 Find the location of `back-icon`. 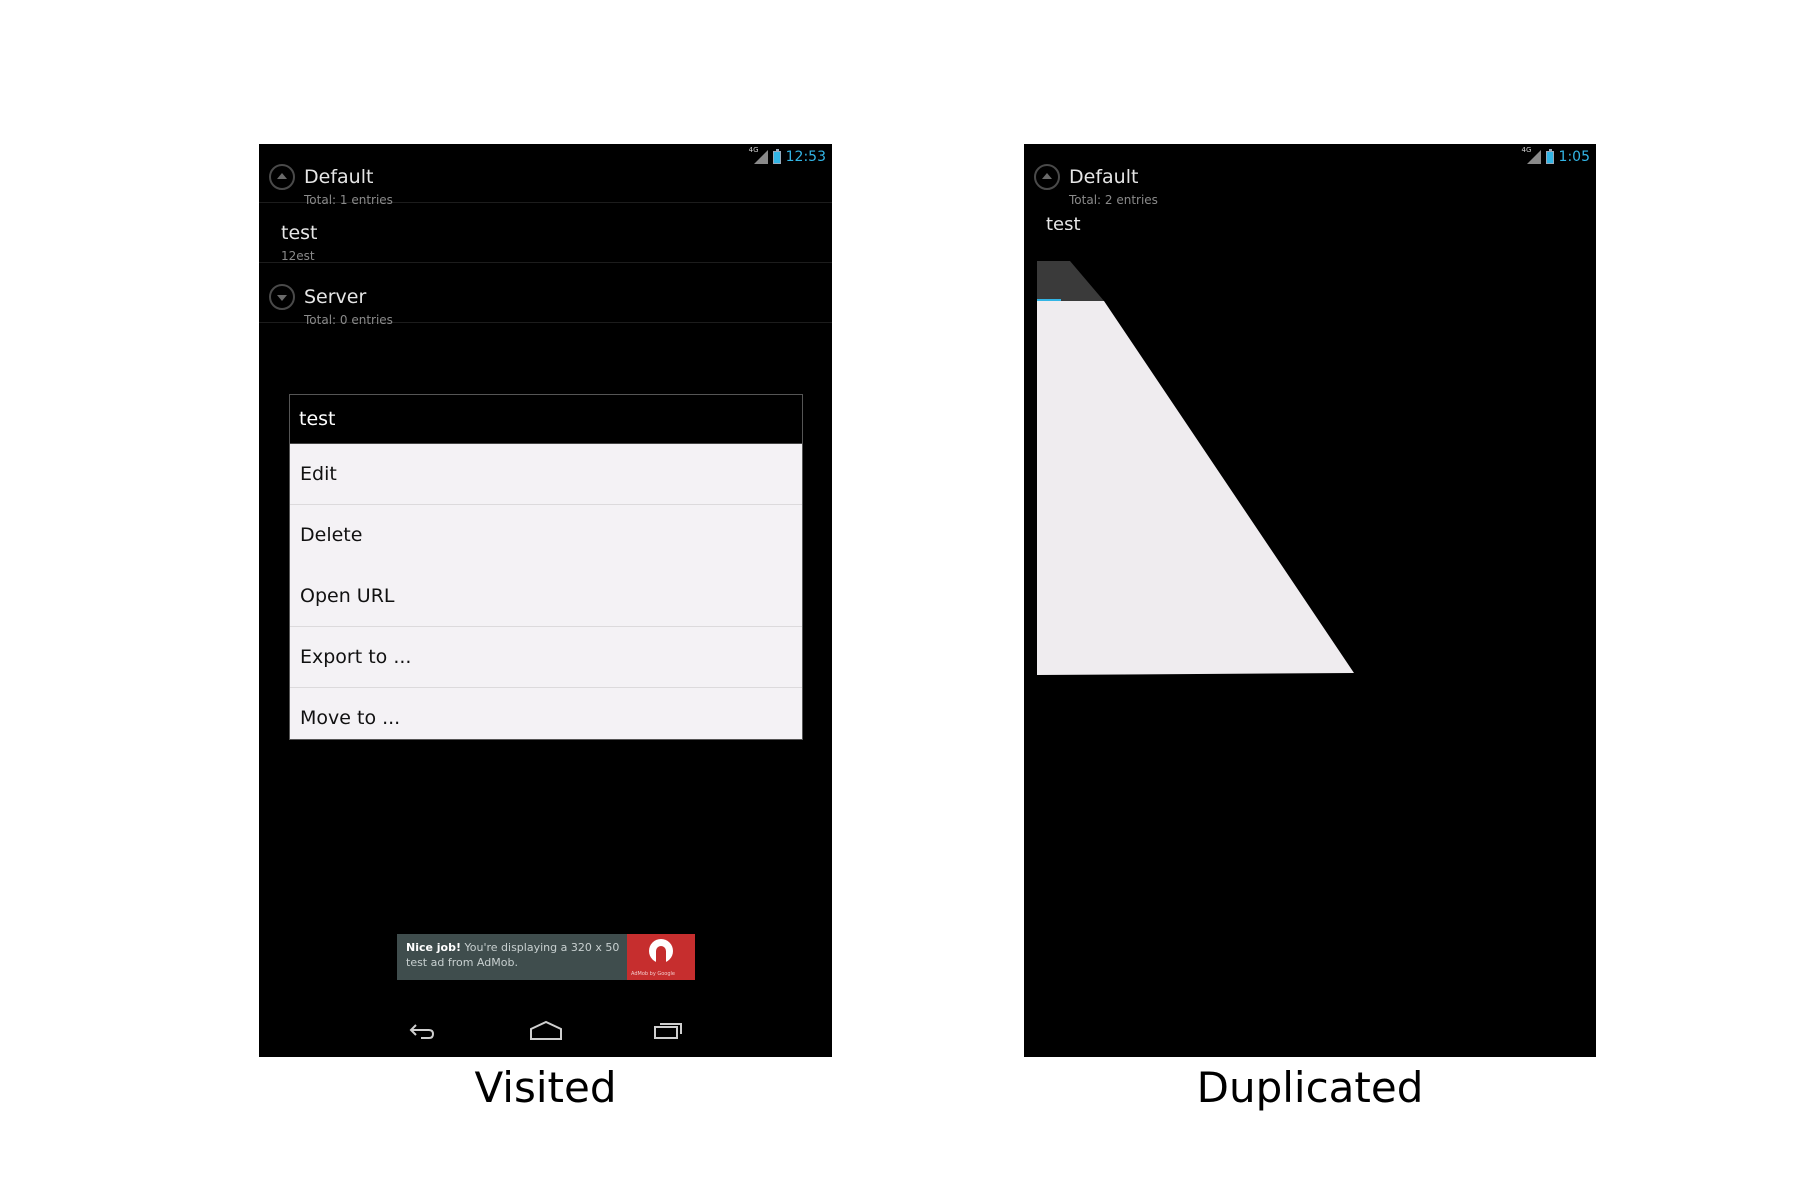

back-icon is located at coordinates (422, 1030).